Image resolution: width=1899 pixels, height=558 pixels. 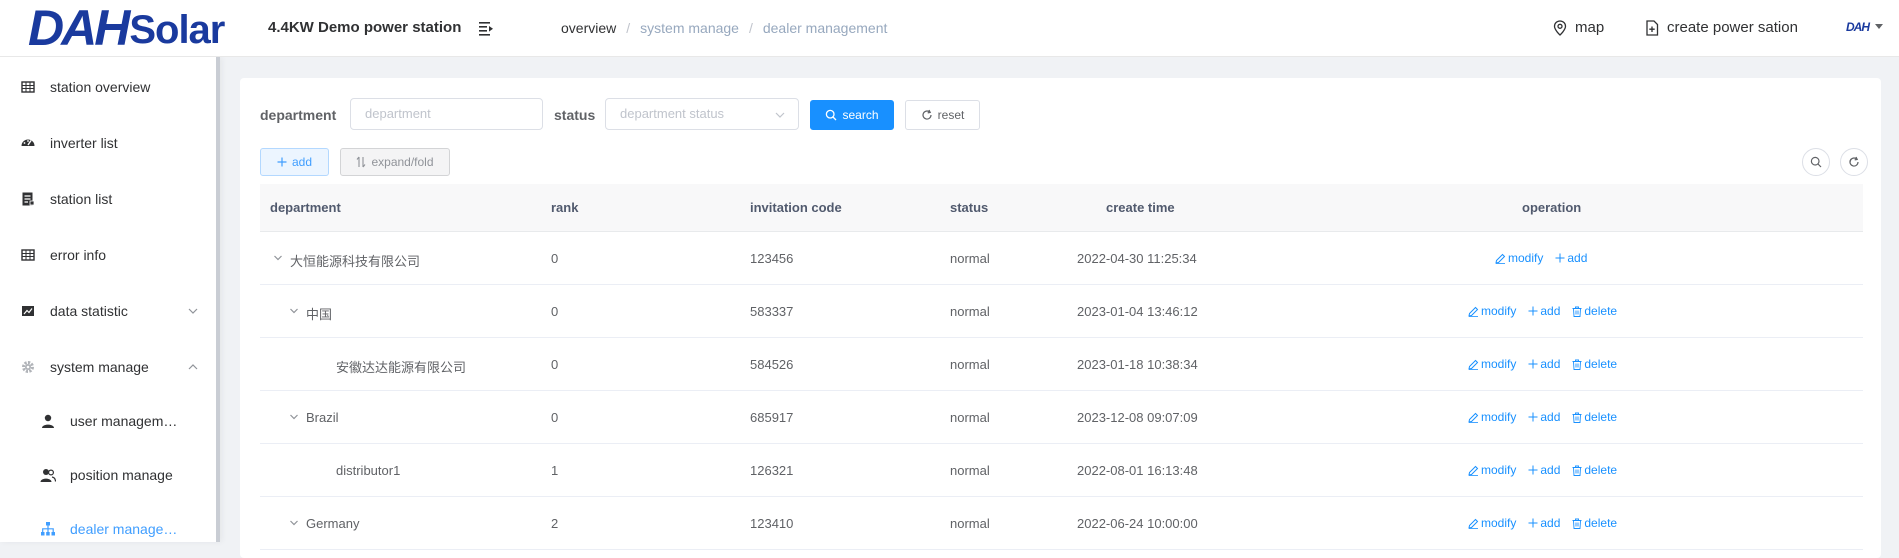 What do you see at coordinates (28, 311) in the screenshot?
I see `chart-icon` at bounding box center [28, 311].